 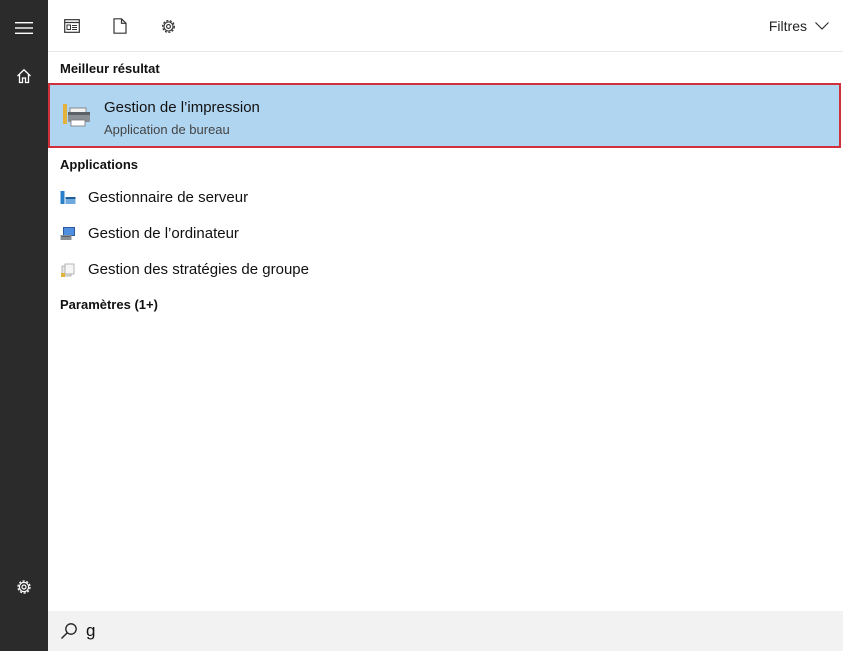 I want to click on best-result-subtitle: Application de bureau, so click(x=167, y=129).